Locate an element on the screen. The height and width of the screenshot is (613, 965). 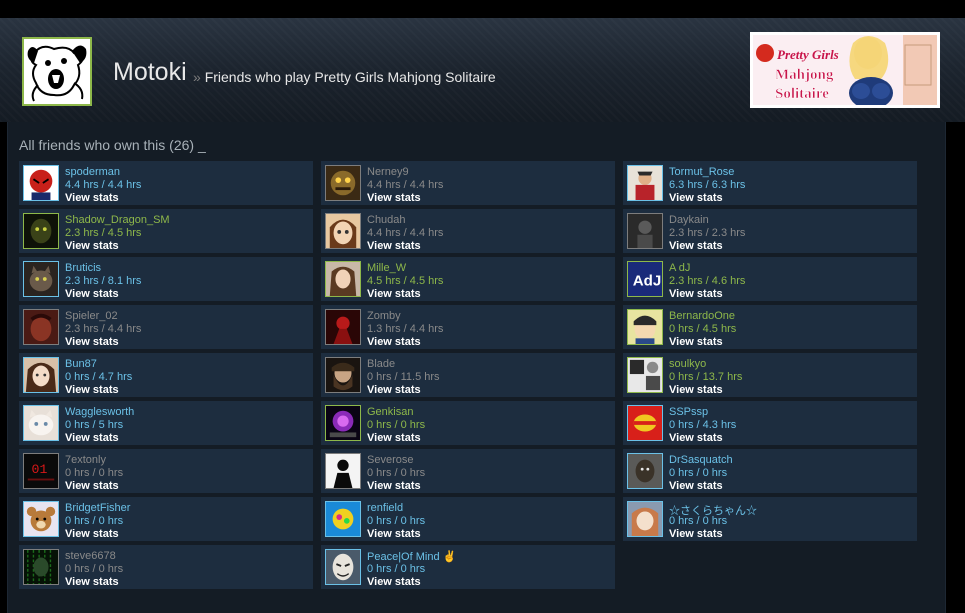
friend-card: Zomby 1.3 hrs / 4.4 hrs View stats is located at coordinates (468, 327).